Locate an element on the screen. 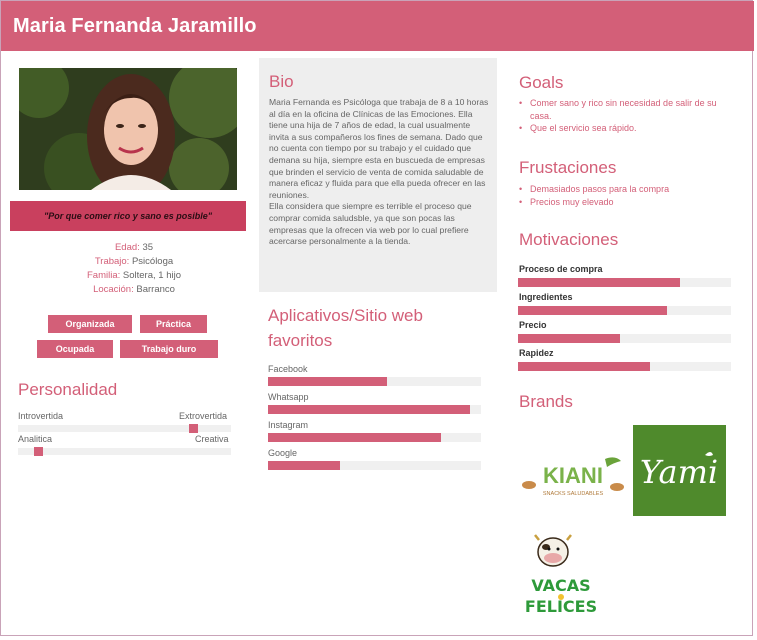  fact-key: Familia: is located at coordinates (104, 275).